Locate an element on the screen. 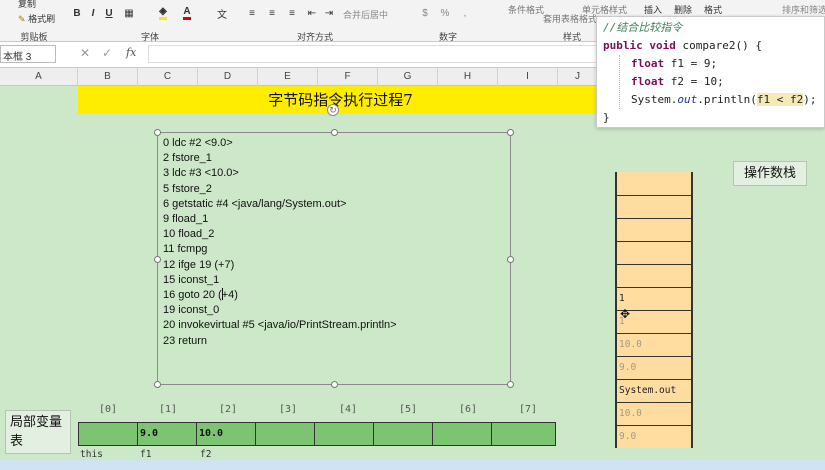 This screenshot has height=470, width=825. mouse-pointer-icon: ✥ is located at coordinates (625, 314).